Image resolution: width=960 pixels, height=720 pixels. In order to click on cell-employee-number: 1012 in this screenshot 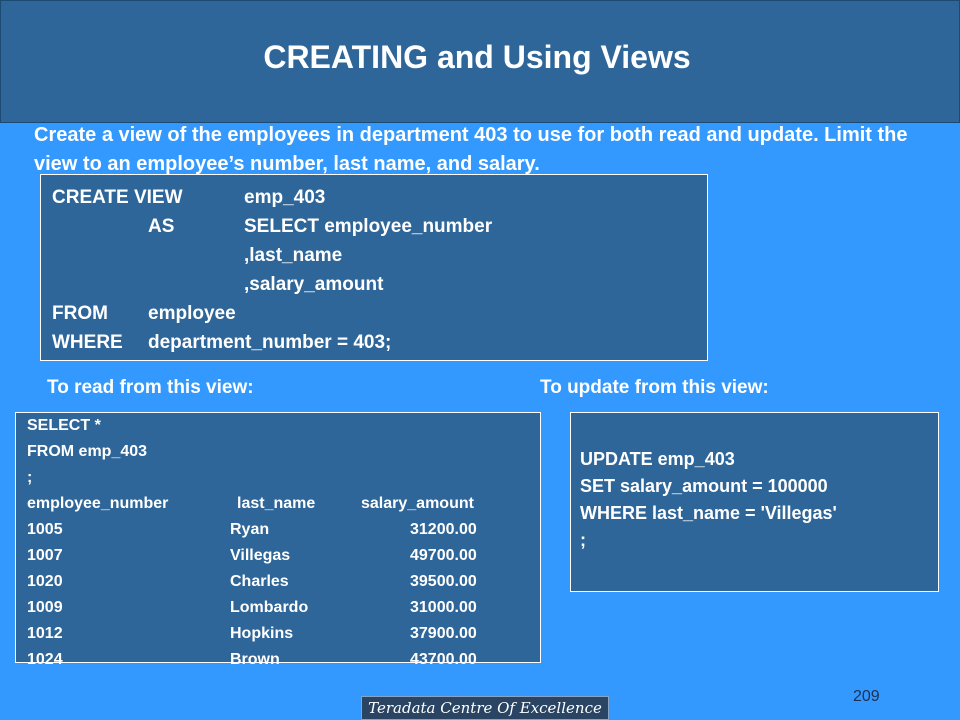, I will do `click(45, 633)`.